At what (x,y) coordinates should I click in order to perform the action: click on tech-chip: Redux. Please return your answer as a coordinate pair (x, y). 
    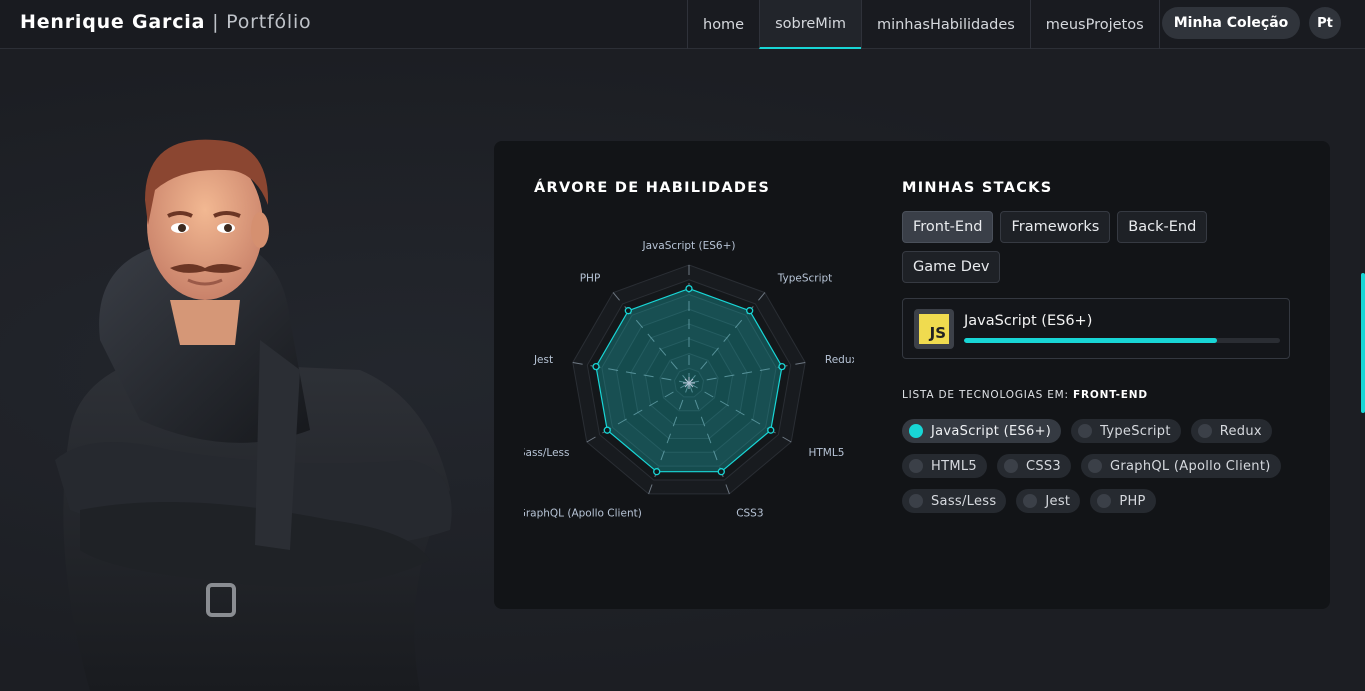
    Looking at the image, I should click on (1231, 431).